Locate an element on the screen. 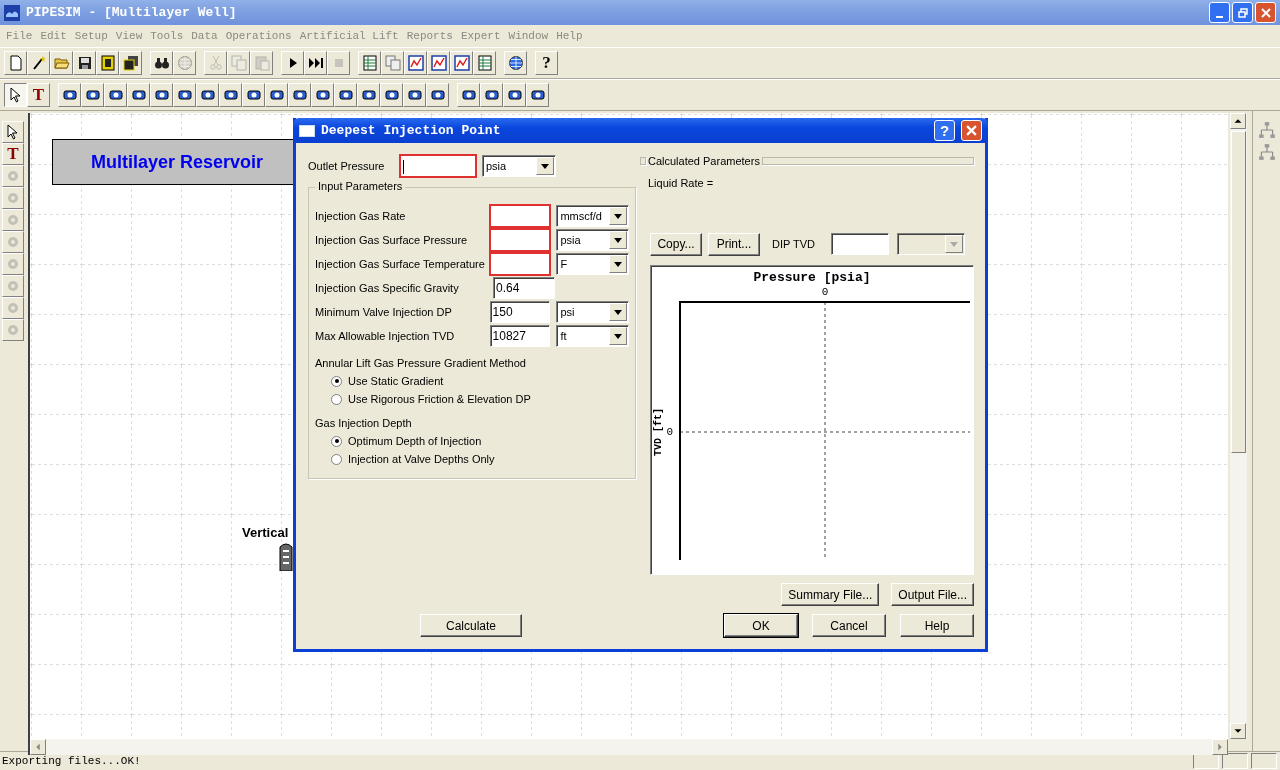  dialog-title: Deepest Injection Point is located at coordinates (411, 130).